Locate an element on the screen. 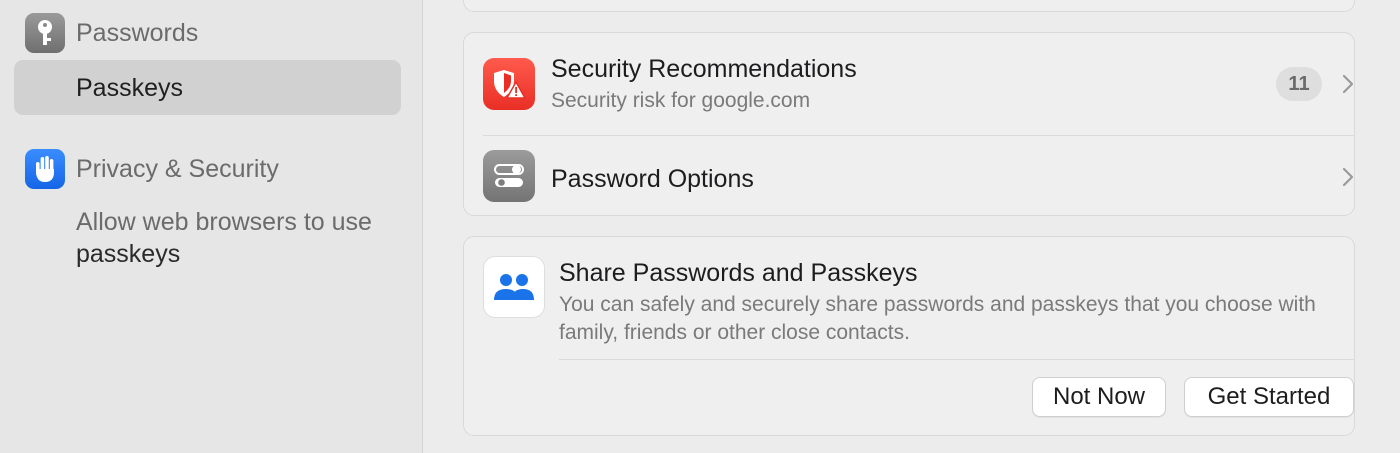  get-started-button: Get Started is located at coordinates (1269, 397).